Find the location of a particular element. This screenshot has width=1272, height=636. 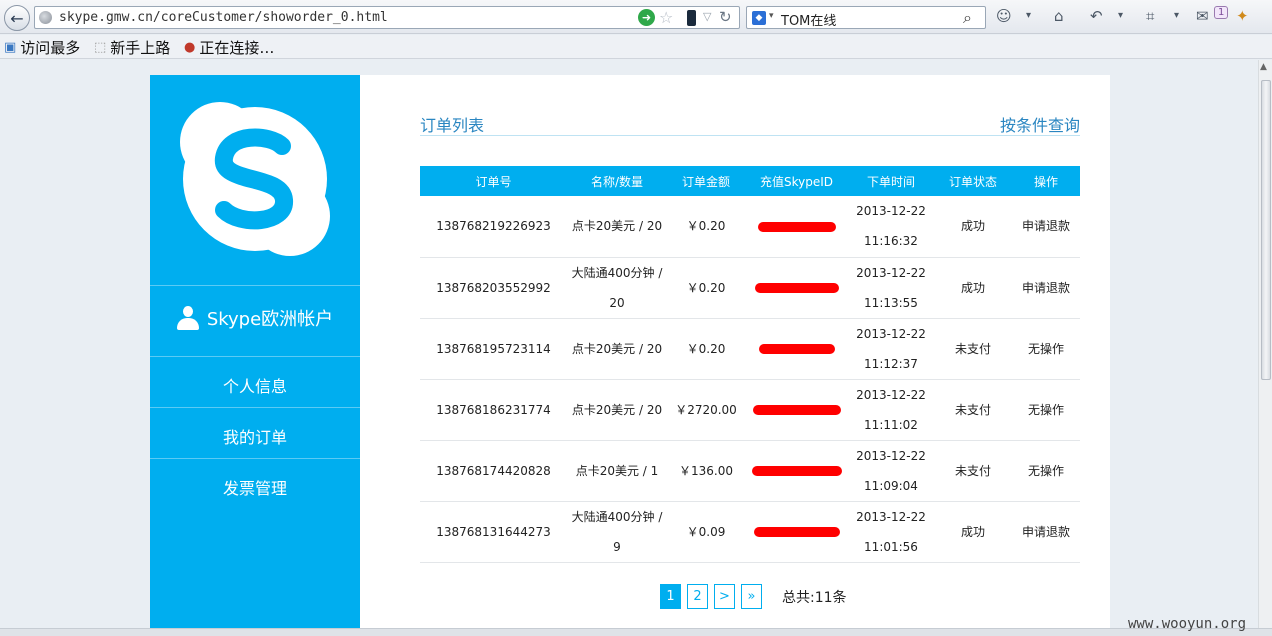

back-button: ← is located at coordinates (17, 18).